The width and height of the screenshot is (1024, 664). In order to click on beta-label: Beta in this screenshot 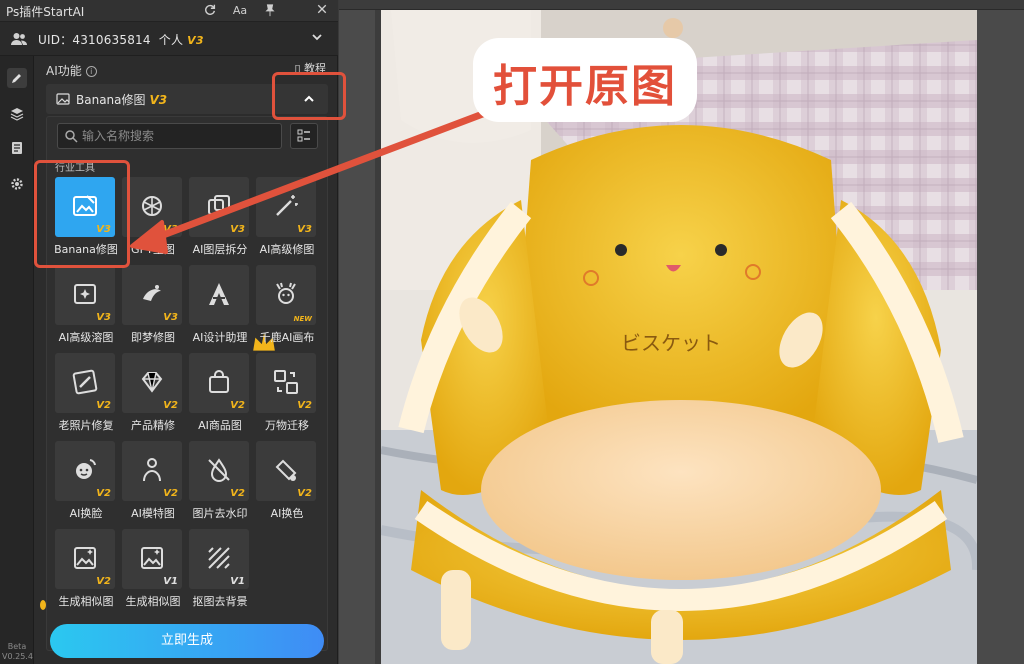, I will do `click(17, 646)`.